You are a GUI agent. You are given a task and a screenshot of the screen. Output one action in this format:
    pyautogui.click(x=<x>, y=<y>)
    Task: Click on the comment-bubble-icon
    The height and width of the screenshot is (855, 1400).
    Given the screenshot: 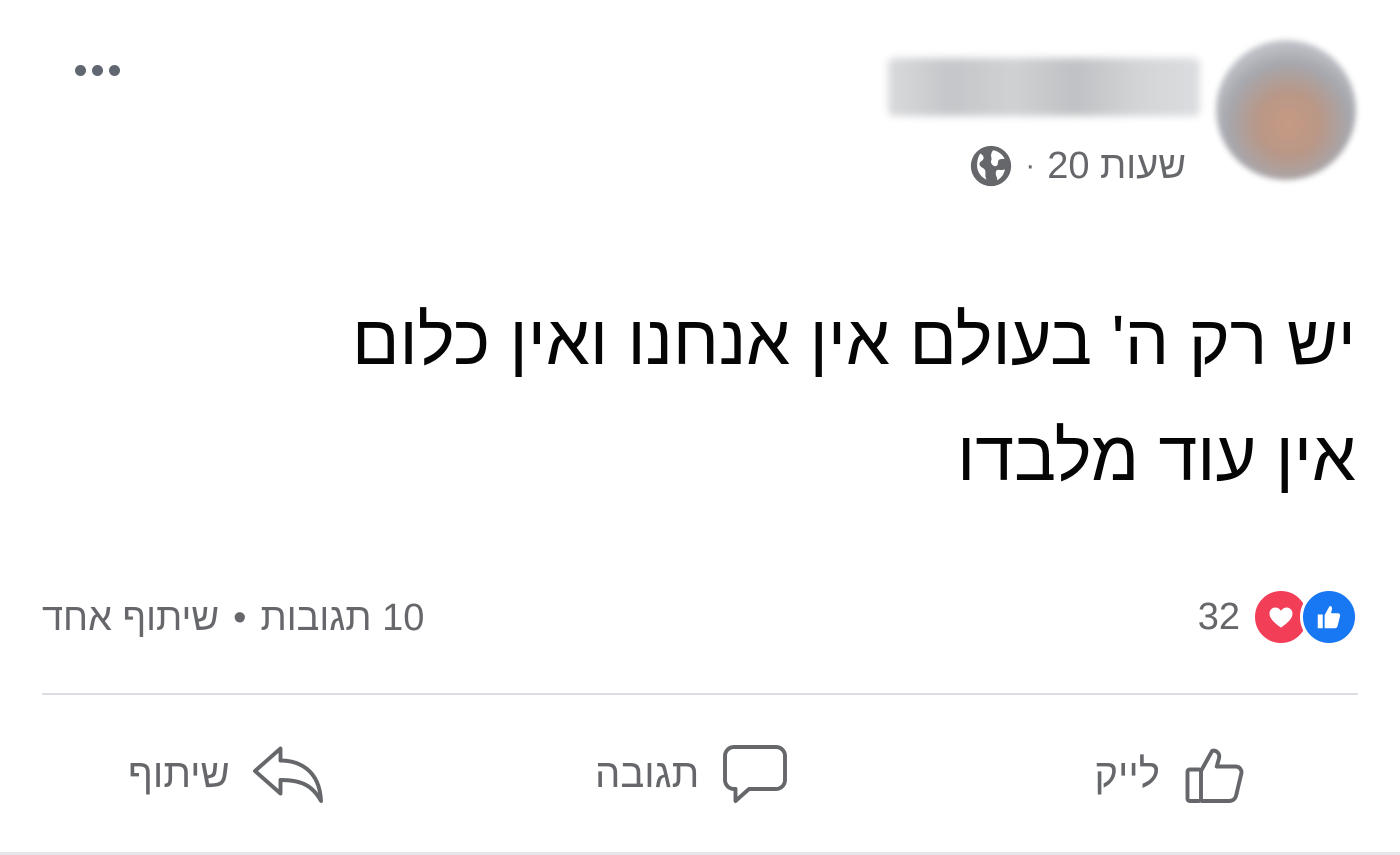 What is the action you would take?
    pyautogui.click(x=755, y=774)
    